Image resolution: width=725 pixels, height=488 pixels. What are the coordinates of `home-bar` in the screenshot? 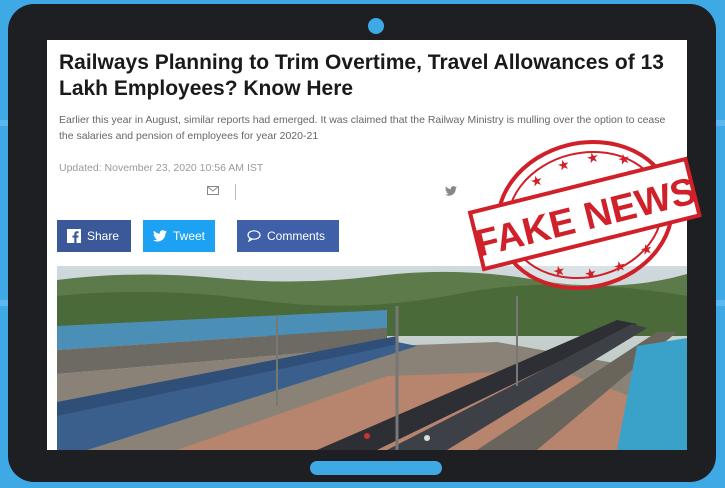 It's located at (376, 468).